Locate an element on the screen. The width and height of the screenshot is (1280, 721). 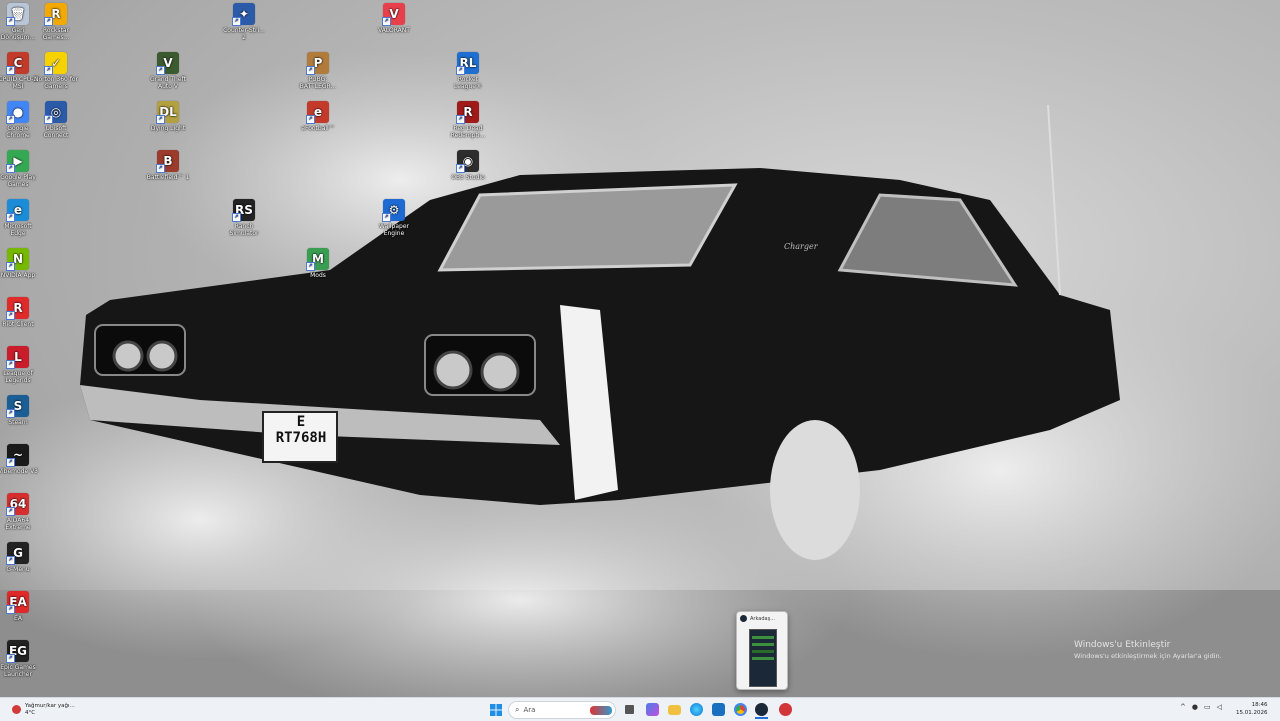
desktop-icon-ubisoft: ◎ ↗ Ubisoft Connect is located at coordinates (56, 120).